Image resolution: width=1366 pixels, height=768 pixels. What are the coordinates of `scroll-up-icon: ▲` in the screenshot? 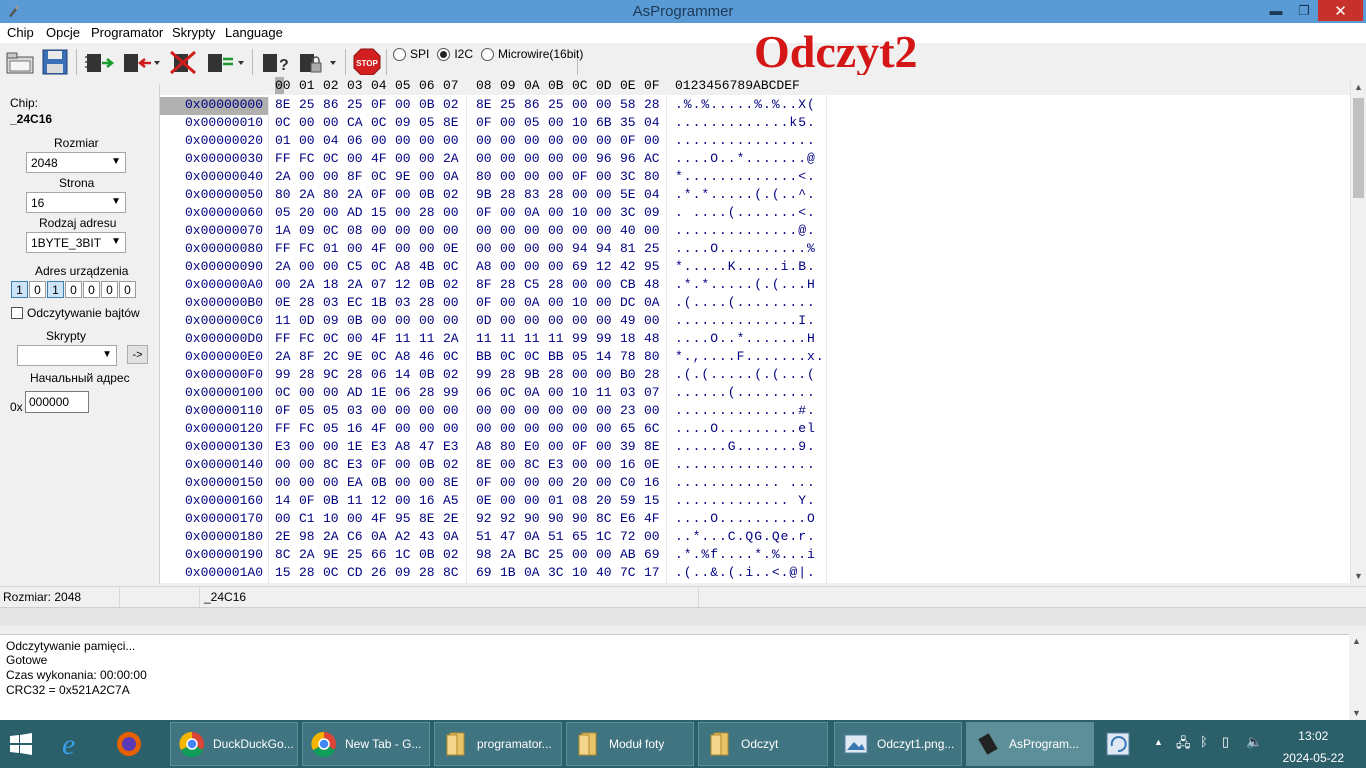 It's located at (1358, 87).